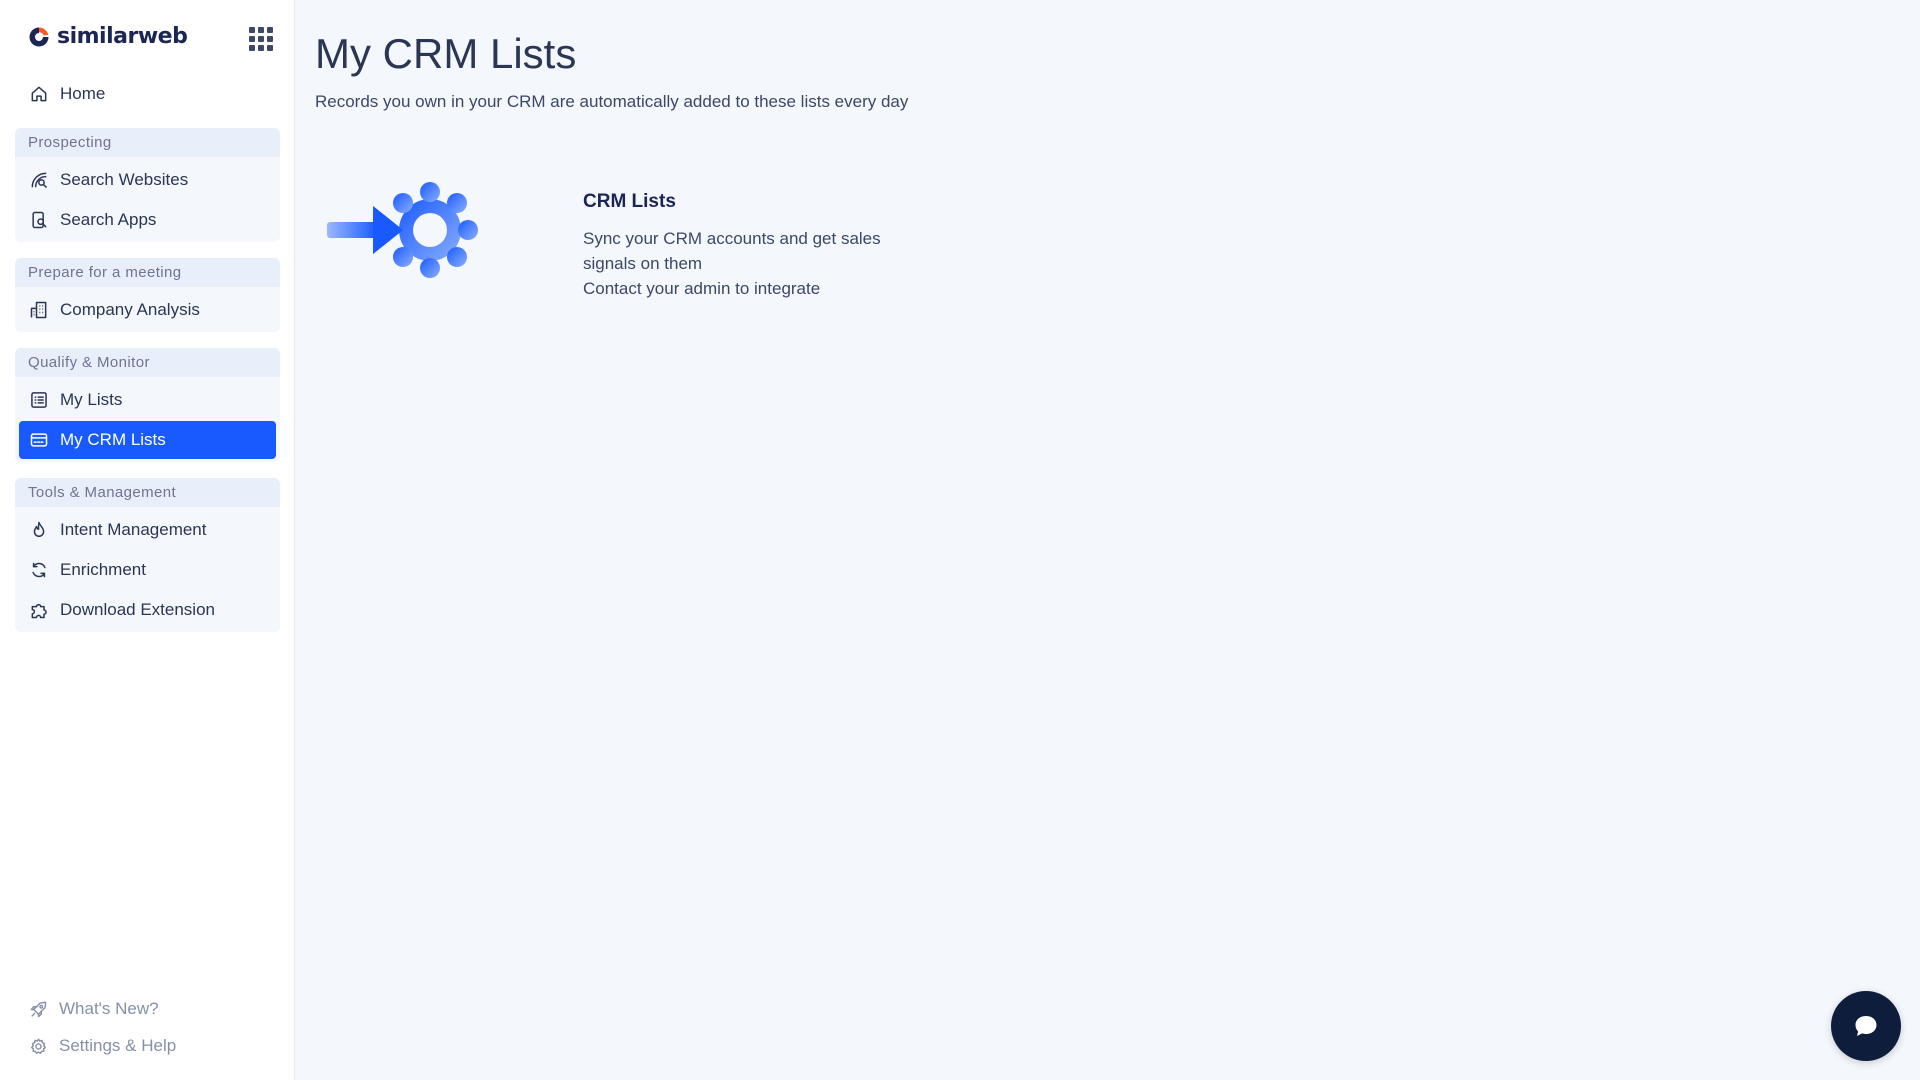  What do you see at coordinates (402, 230) in the screenshot?
I see `crm-integration-illustration-icon` at bounding box center [402, 230].